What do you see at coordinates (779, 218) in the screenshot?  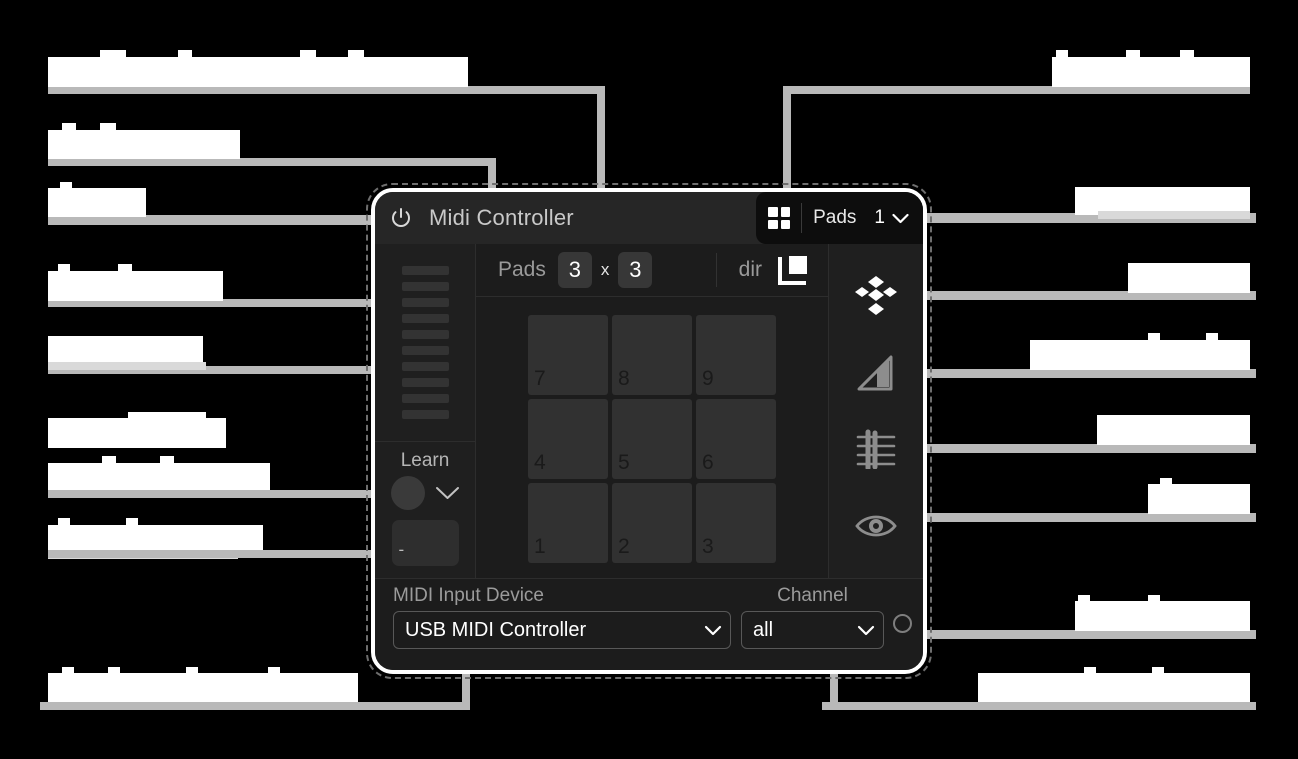 I see `grid-layout-icon` at bounding box center [779, 218].